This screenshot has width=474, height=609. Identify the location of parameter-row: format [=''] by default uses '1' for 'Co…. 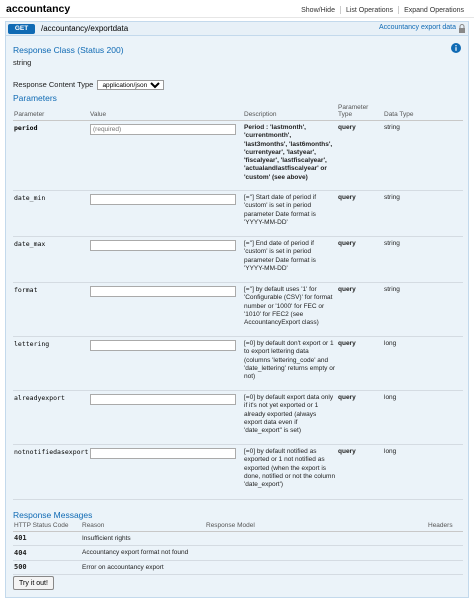
(238, 309).